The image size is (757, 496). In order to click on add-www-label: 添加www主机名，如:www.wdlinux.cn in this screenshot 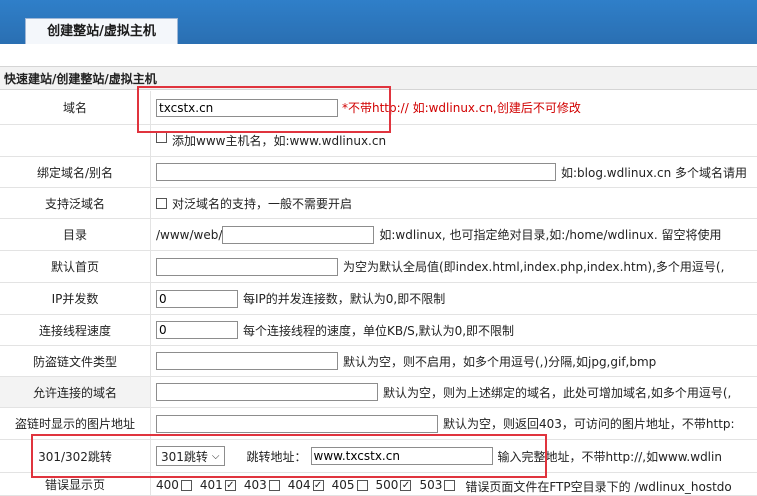, I will do `click(279, 141)`.